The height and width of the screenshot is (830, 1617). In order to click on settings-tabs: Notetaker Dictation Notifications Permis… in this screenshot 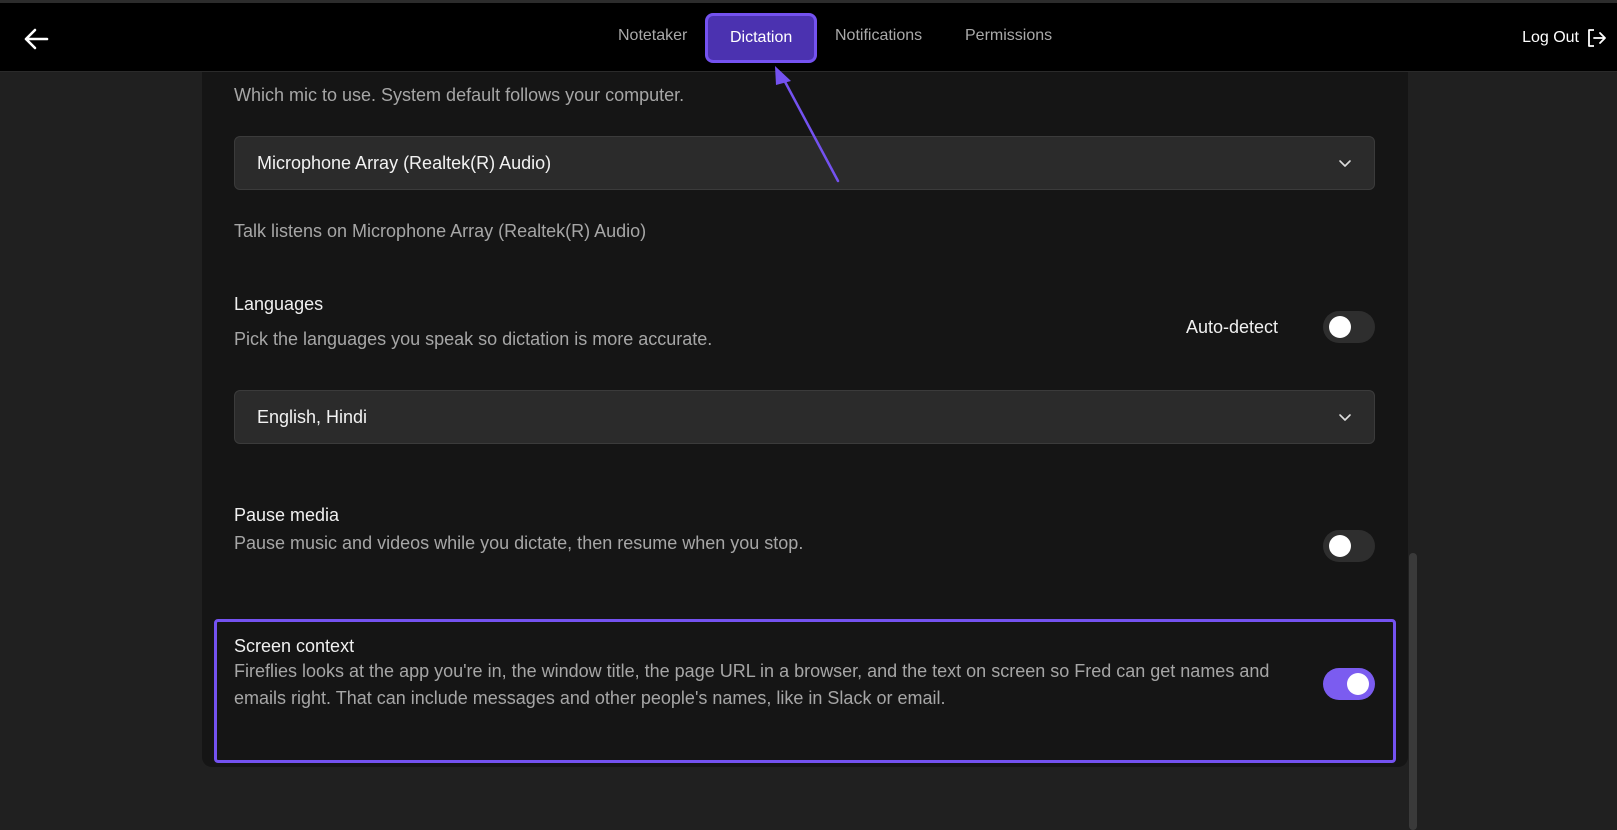, I will do `click(808, 37)`.